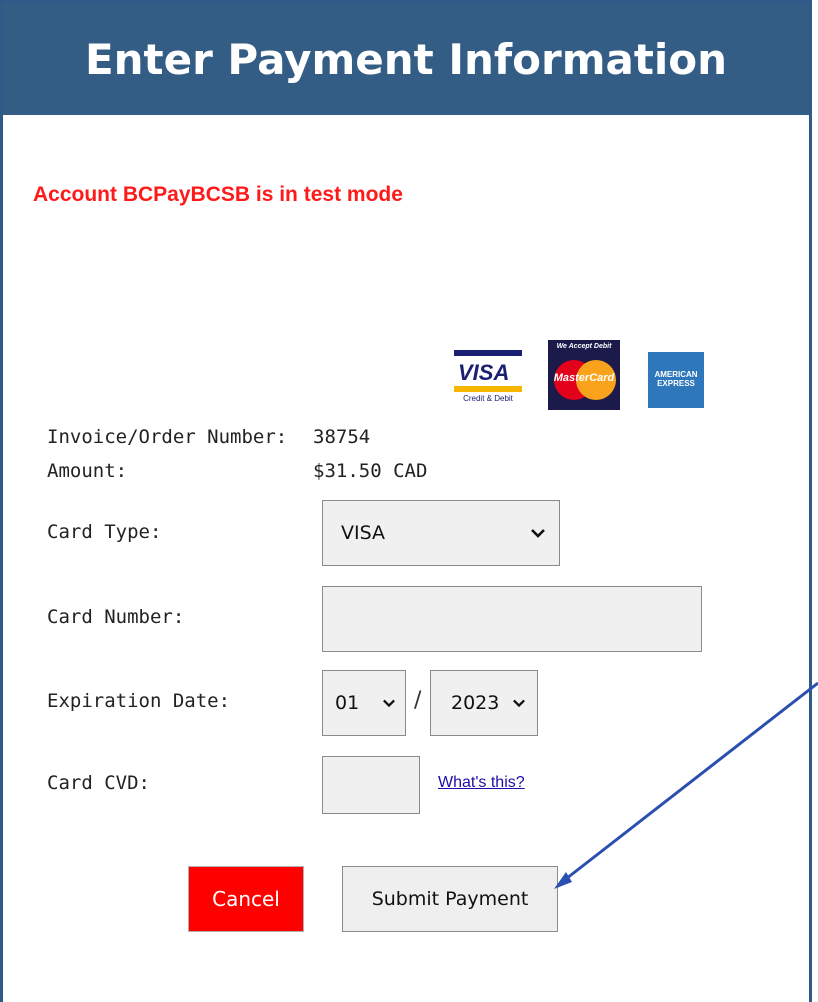 This screenshot has height=1002, width=818. I want to click on amex-text: AMERICAN EXPRESS, so click(676, 379).